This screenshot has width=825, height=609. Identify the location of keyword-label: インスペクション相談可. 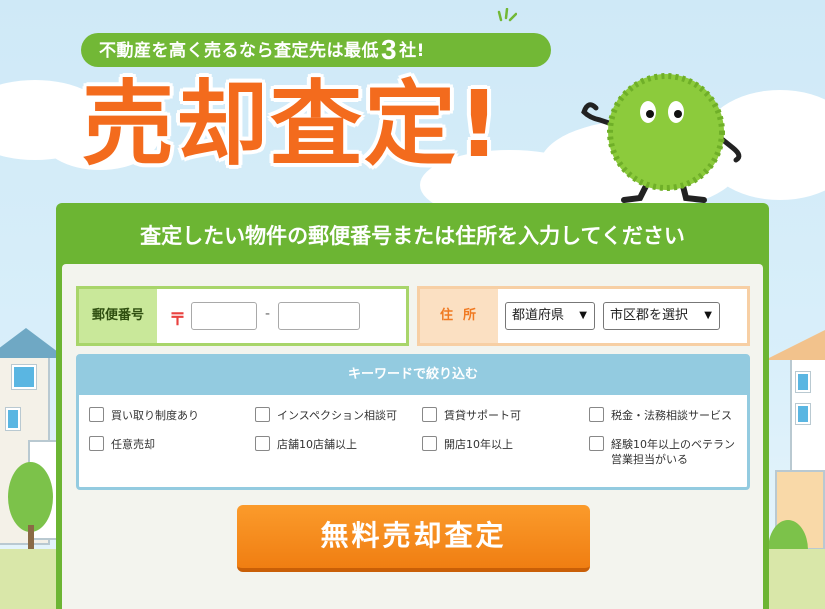
(337, 415).